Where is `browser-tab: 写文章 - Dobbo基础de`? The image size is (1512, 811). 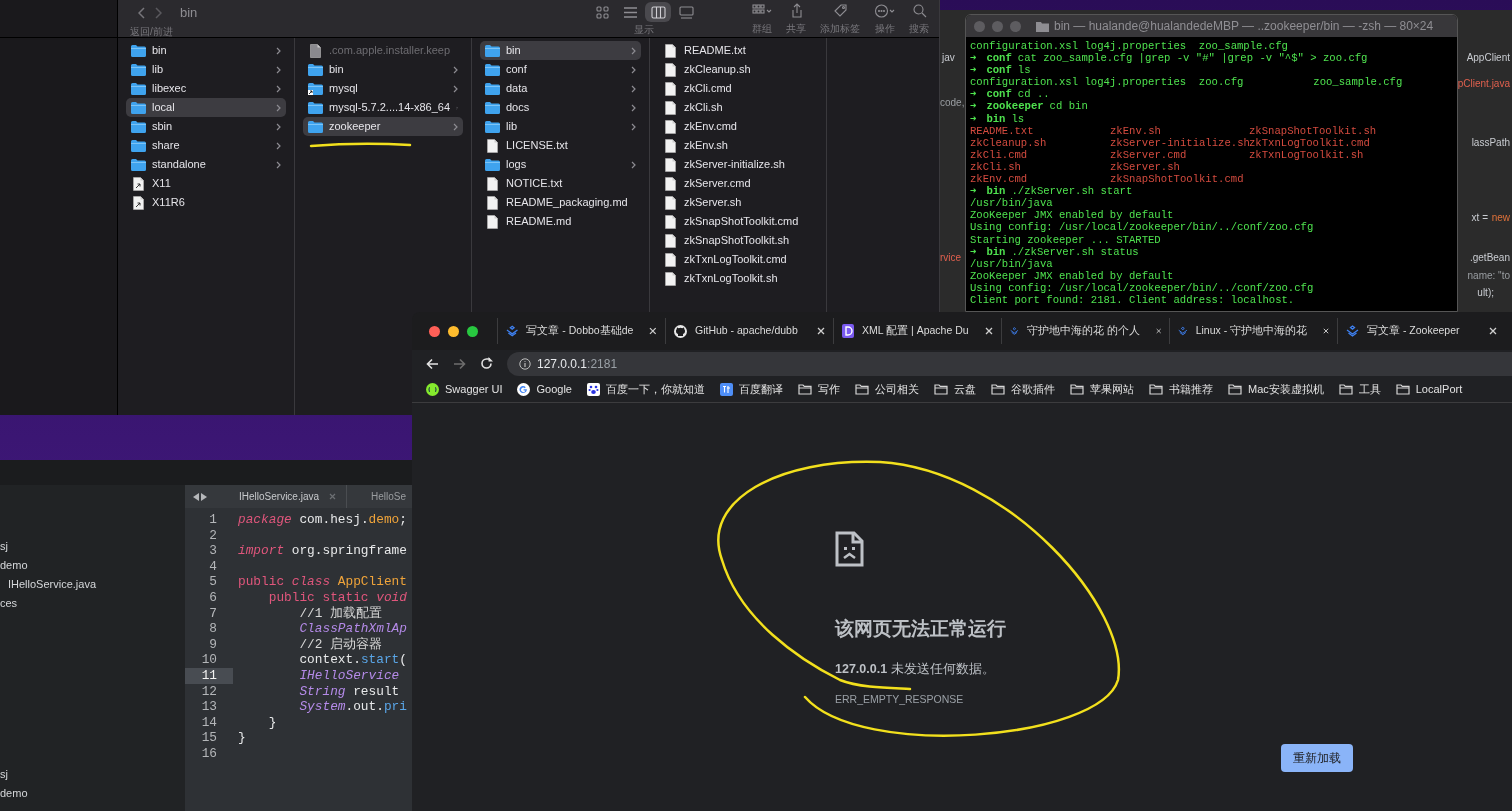
browser-tab: 写文章 - Dobbo基础de is located at coordinates (581, 331).